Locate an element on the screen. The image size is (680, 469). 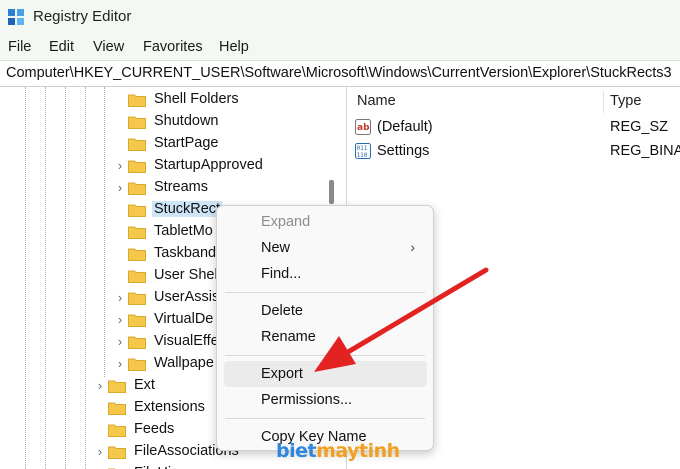
tree-item-label: VisualEffe is located at coordinates (186, 341).